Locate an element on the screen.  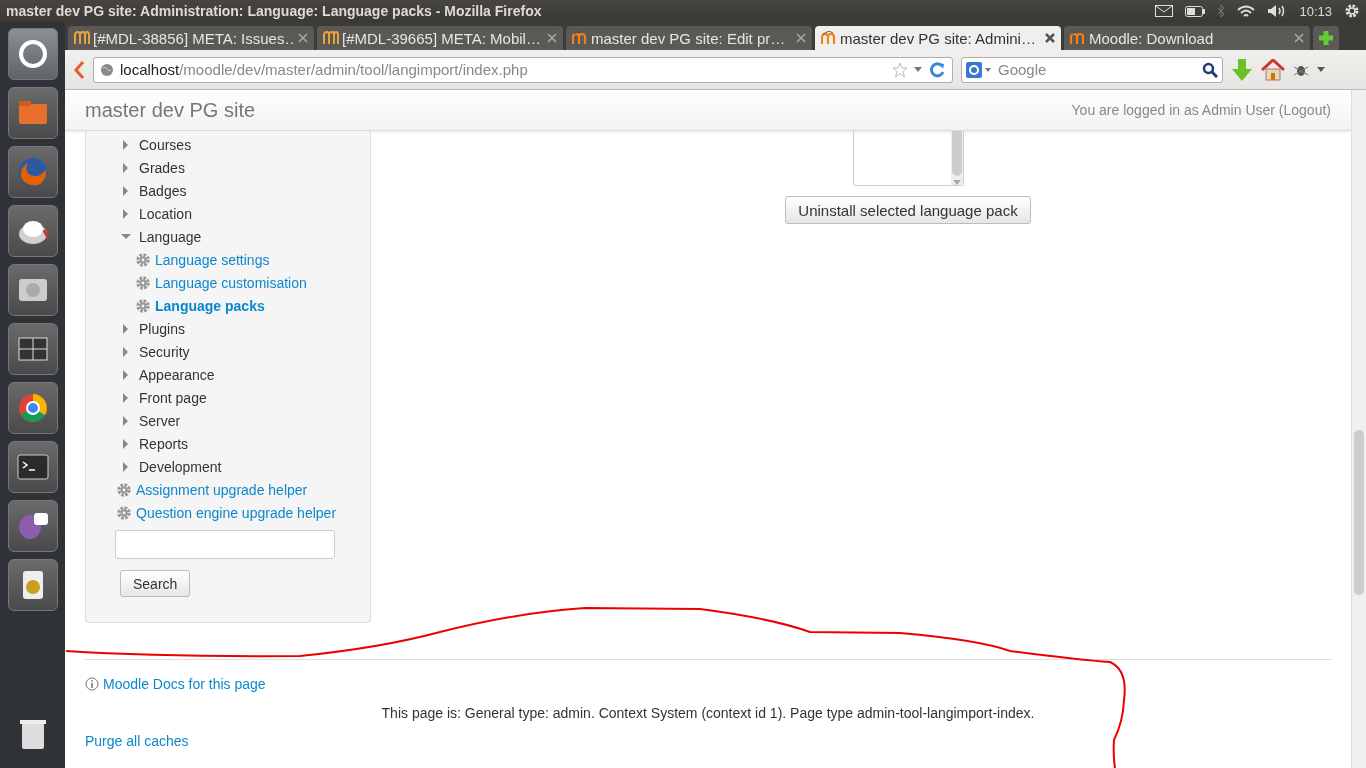
tree-item: Development is located at coordinates (226, 466).